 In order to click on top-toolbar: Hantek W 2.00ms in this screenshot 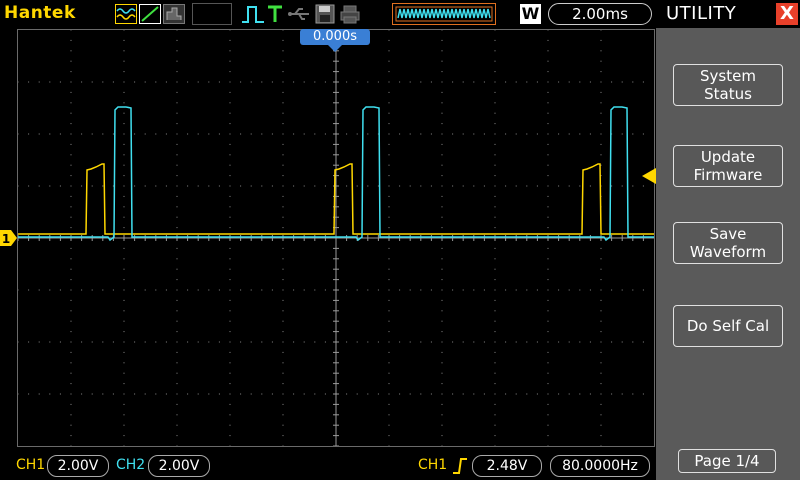, I will do `click(328, 14)`.